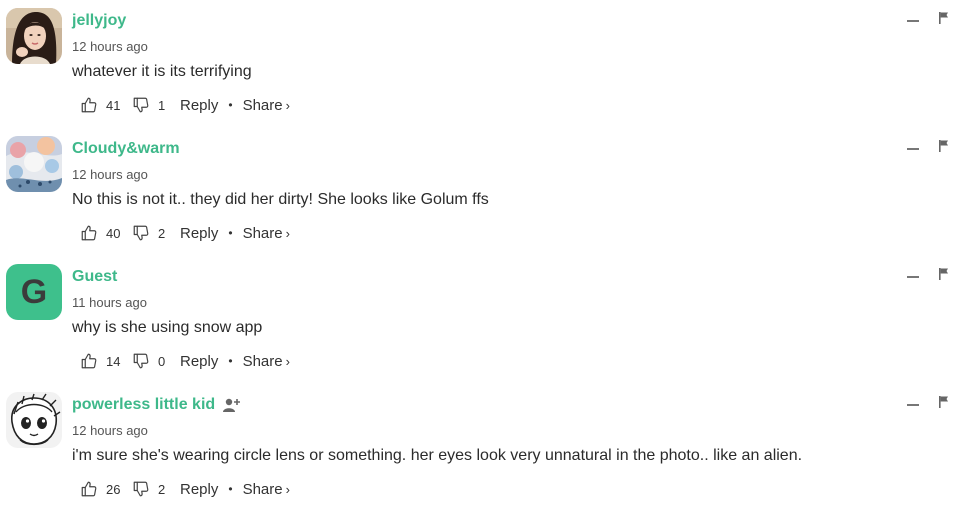 The height and width of the screenshot is (505, 960). I want to click on comment-text: whatever it is its terrifying, so click(162, 71).